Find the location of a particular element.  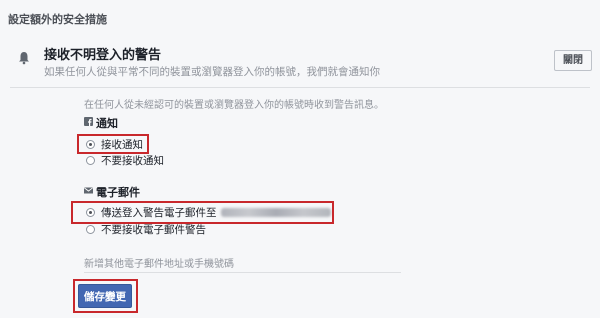

radio-label: 不要接收通知 is located at coordinates (132, 160).